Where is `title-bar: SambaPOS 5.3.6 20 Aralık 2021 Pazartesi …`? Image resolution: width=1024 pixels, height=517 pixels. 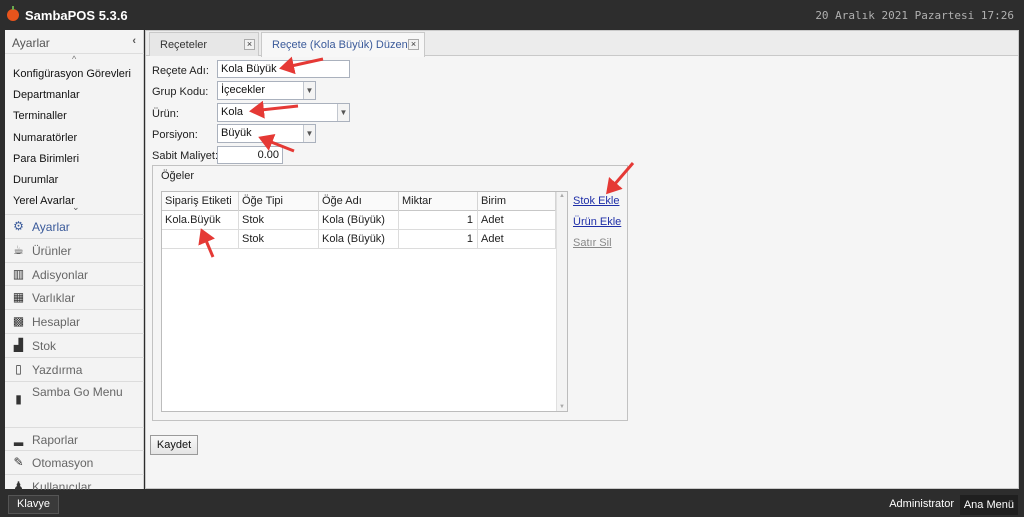
title-bar: SambaPOS 5.3.6 20 Aralık 2021 Pazartesi … is located at coordinates (512, 15).